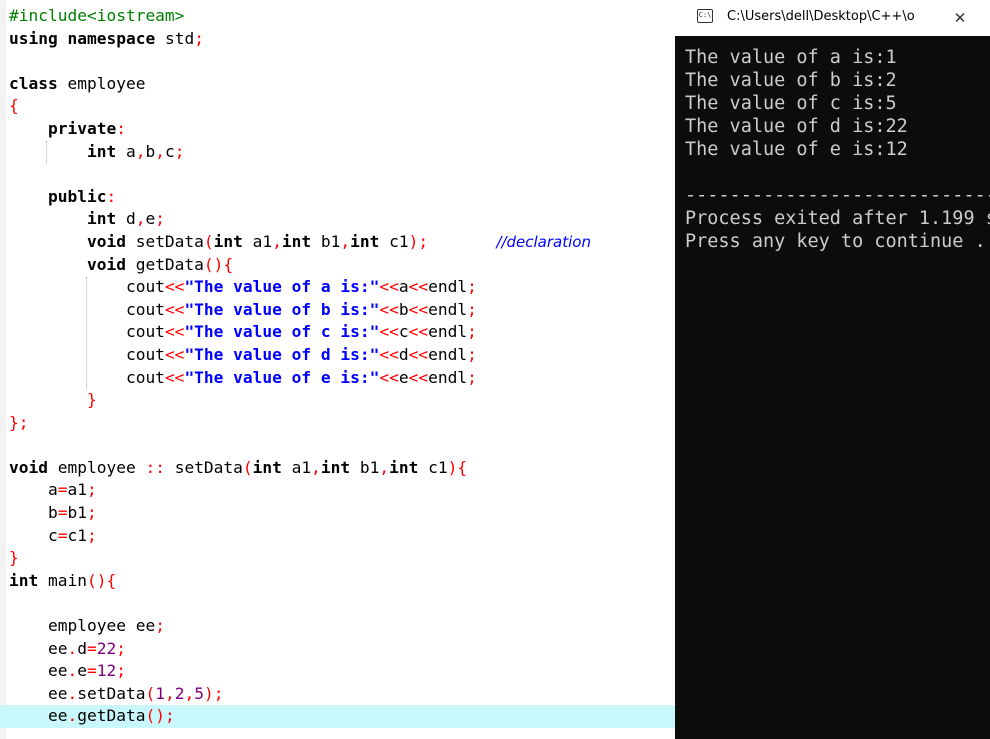 This screenshot has height=739, width=990. I want to click on code-token: public, so click(77, 196).